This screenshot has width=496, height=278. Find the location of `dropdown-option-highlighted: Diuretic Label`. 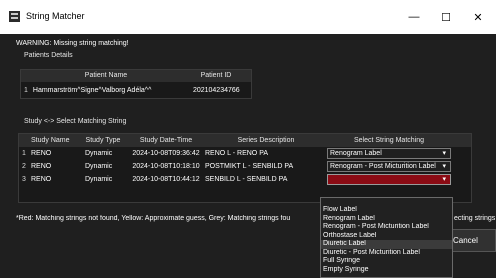

dropdown-option-highlighted: Diuretic Label is located at coordinates (386, 244).